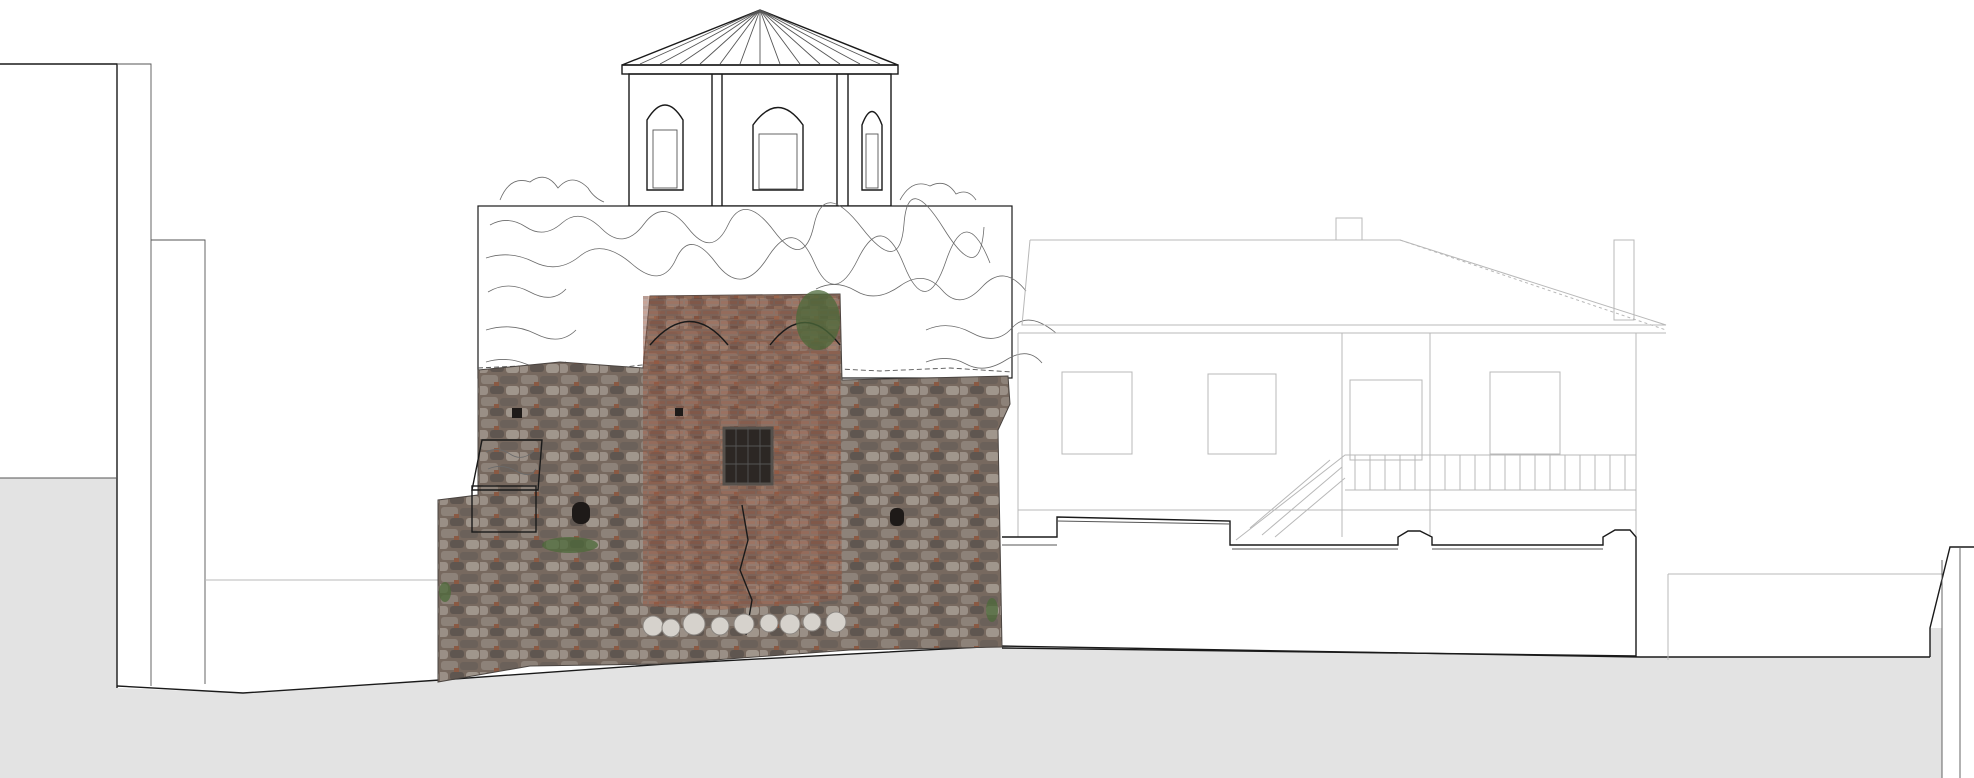  Describe the element at coordinates (581, 513) in the screenshot. I see `loophole-left` at that location.